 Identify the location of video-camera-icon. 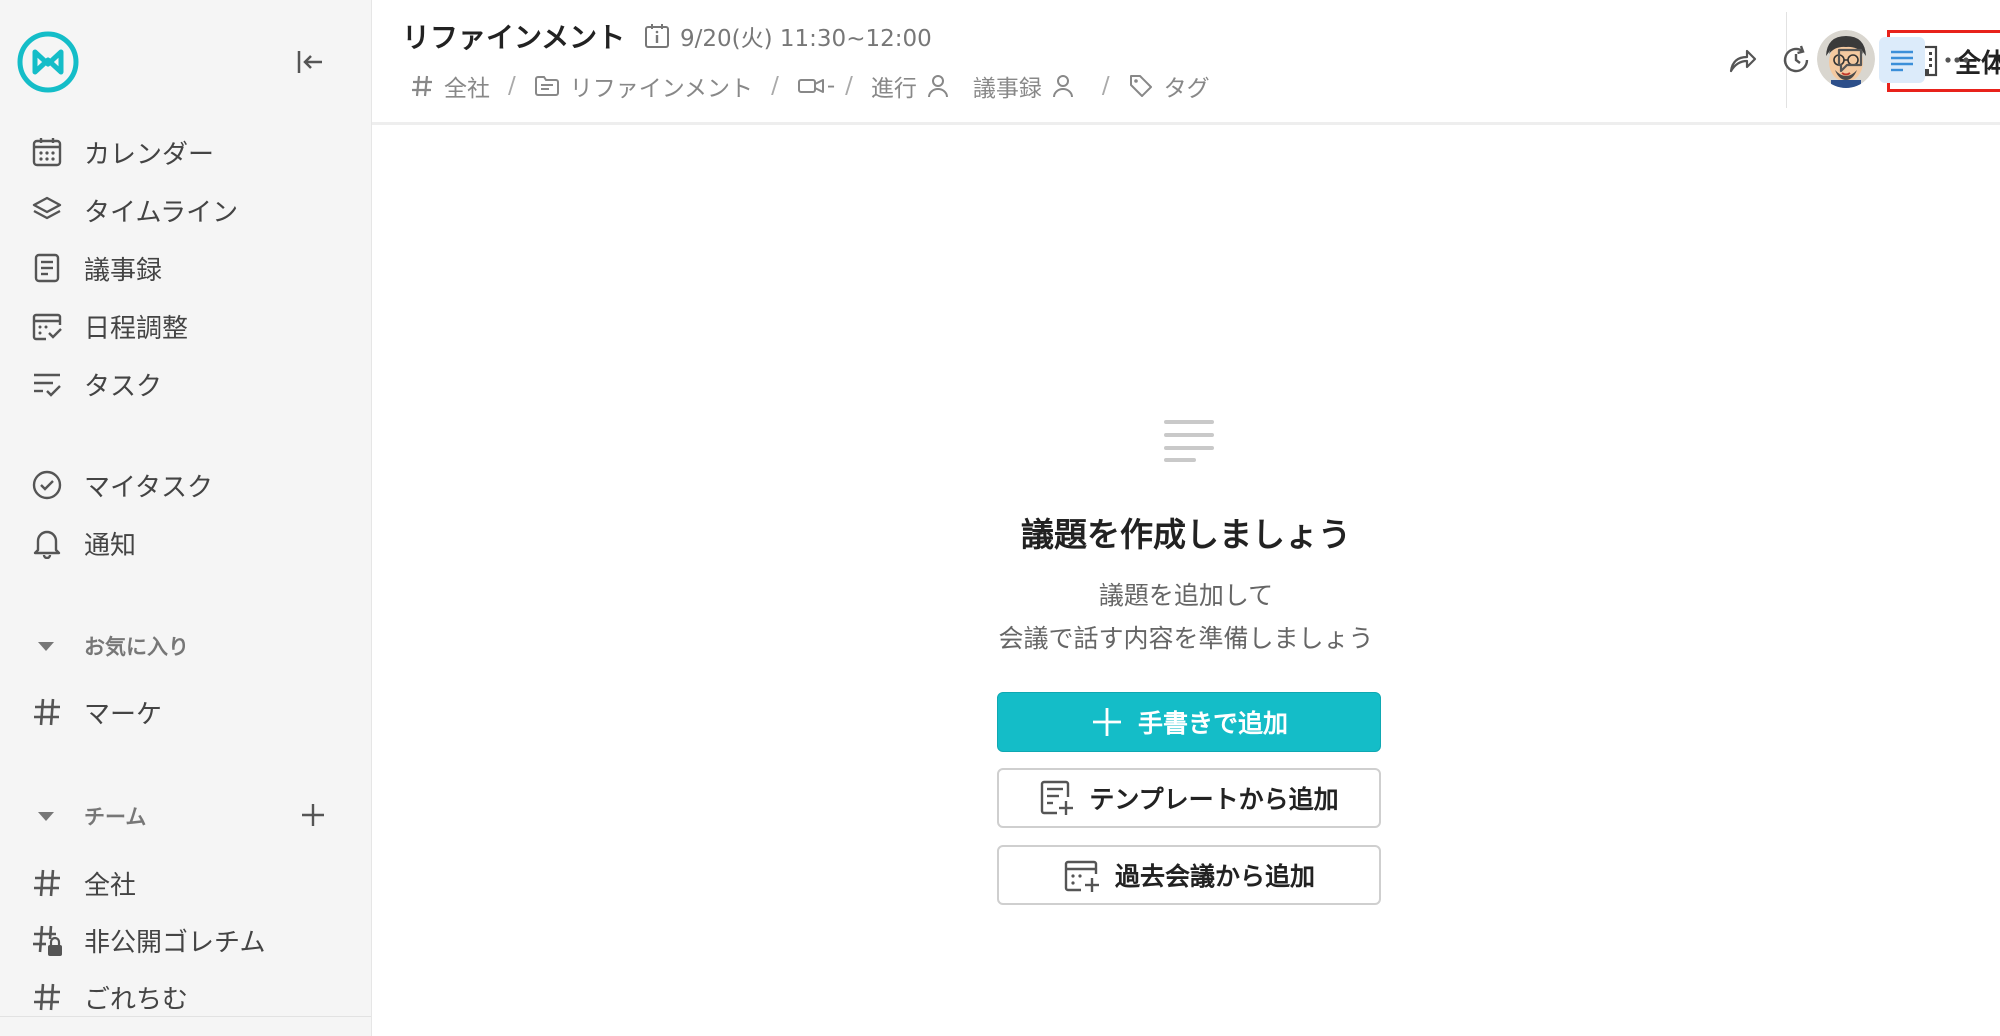
(811, 86).